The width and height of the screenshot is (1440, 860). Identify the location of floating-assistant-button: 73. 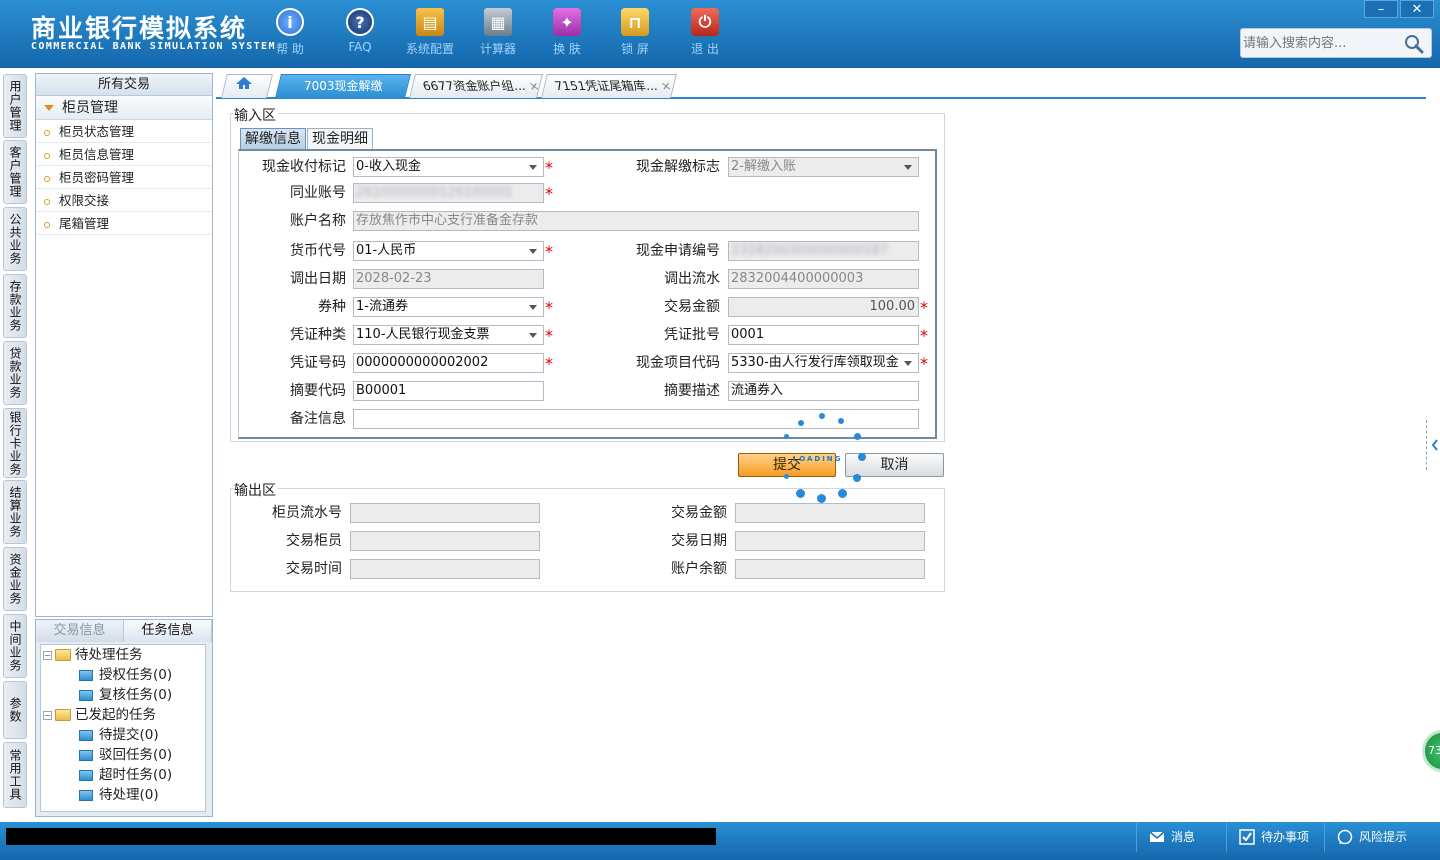
(1431, 751).